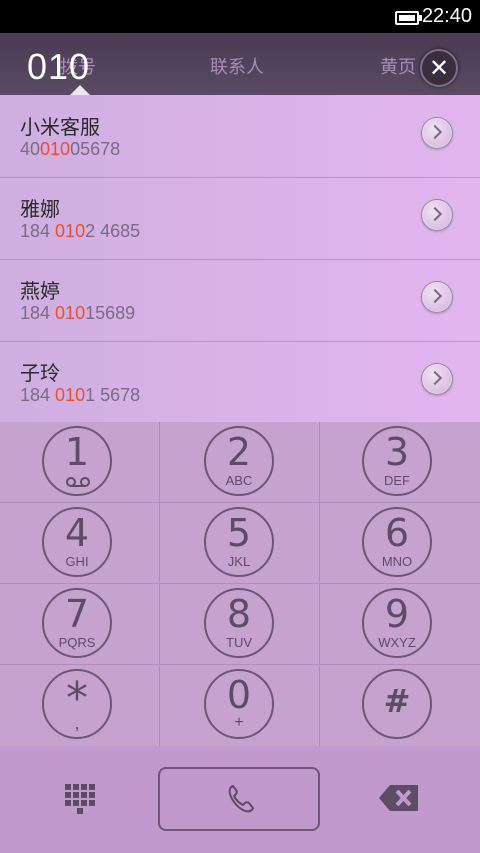 The image size is (480, 853). Describe the element at coordinates (40, 209) in the screenshot. I see `contact-name: 雅娜` at that location.